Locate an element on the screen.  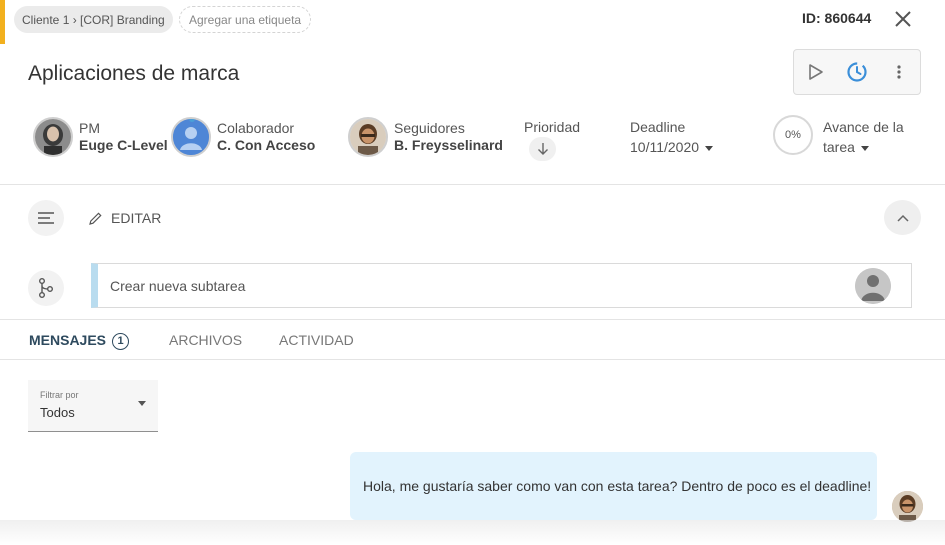
arrow-down-icon is located at coordinates (542, 149).